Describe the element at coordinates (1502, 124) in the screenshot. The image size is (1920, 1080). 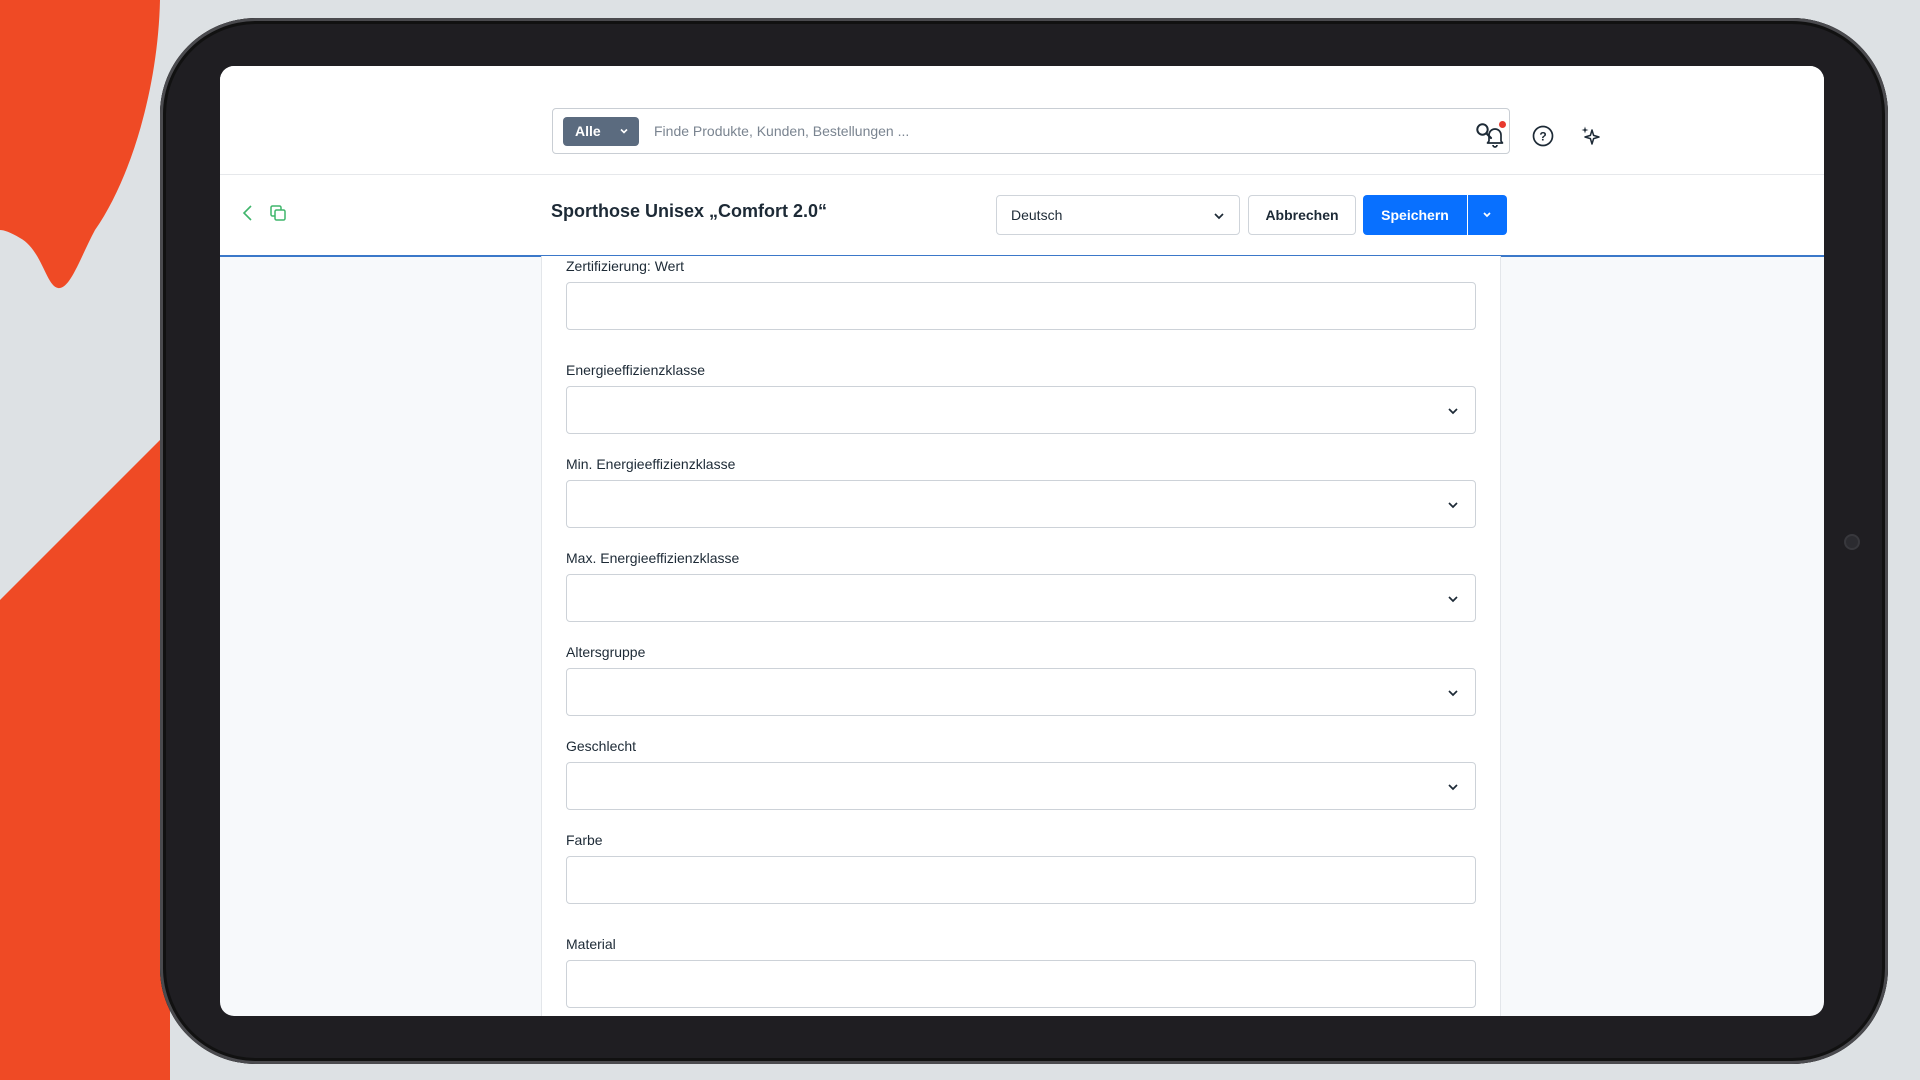
I see `notification-badge` at that location.